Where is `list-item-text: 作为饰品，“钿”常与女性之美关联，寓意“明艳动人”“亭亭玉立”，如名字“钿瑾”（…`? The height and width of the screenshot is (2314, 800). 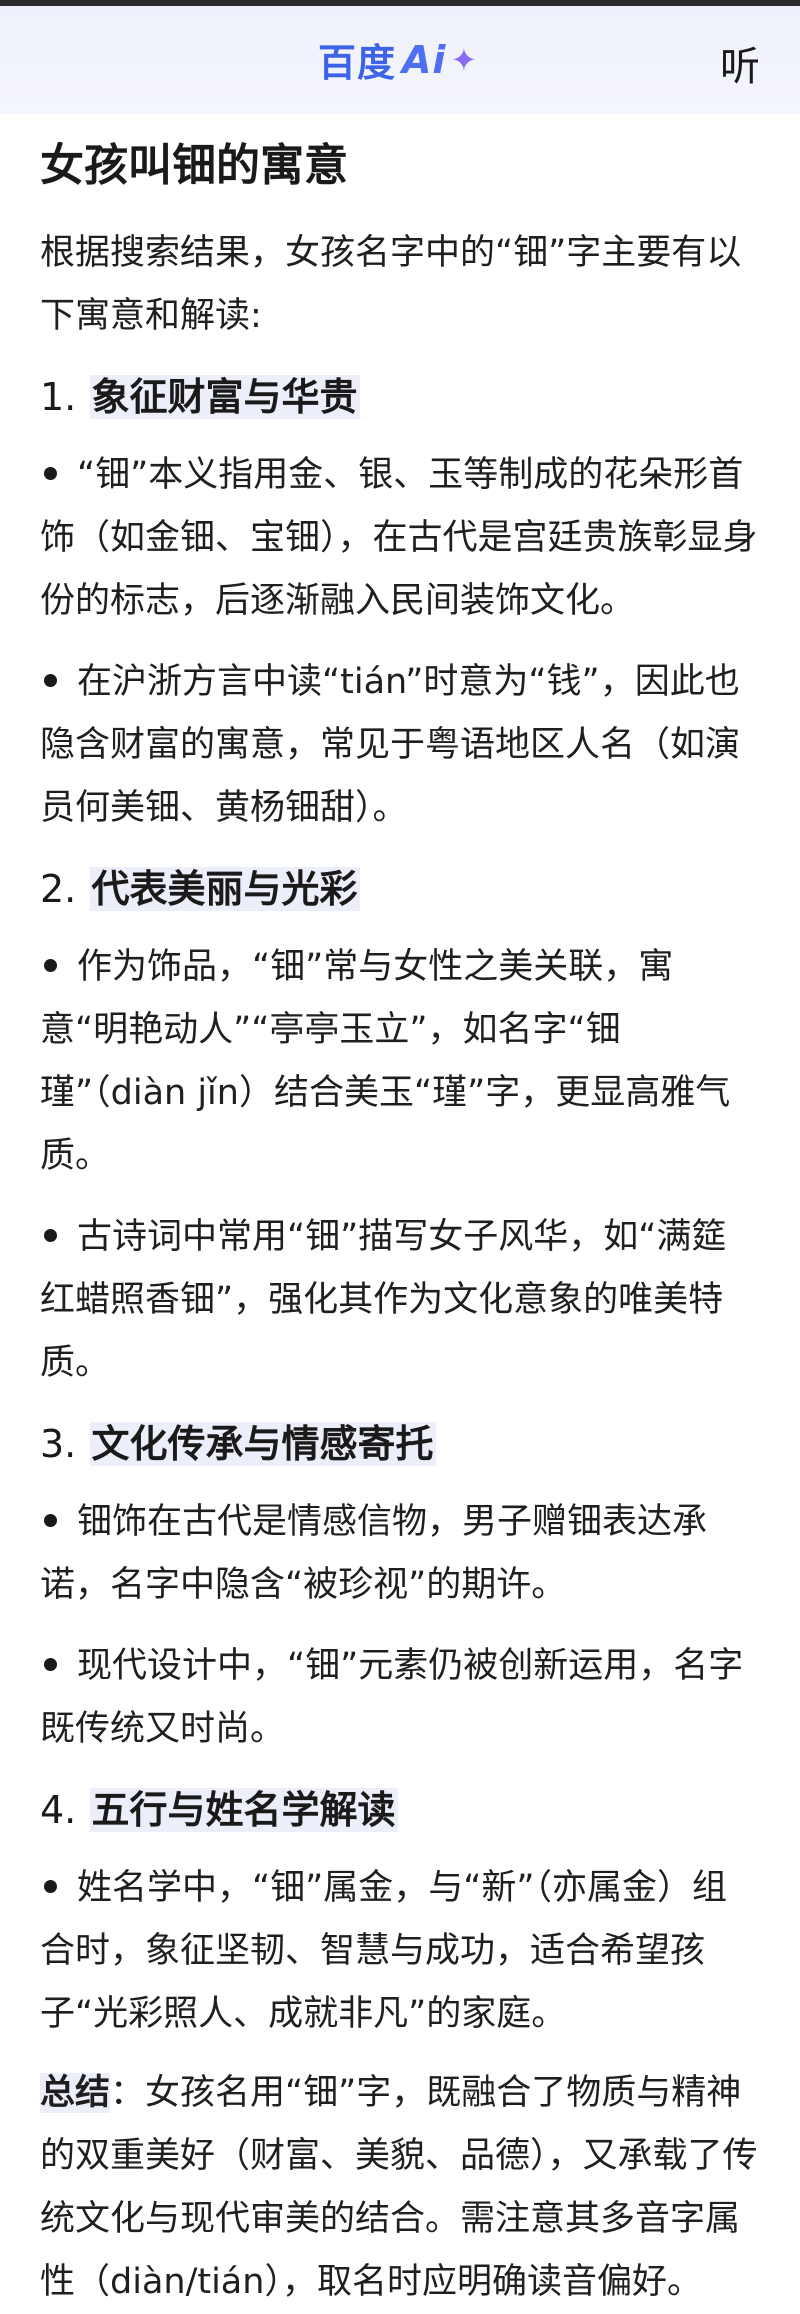 list-item-text: 作为饰品，“钿”常与女性之美关联，寓意“明艳动人”“亭亭玉立”，如名字“钿瑾”（… is located at coordinates (385, 1061).